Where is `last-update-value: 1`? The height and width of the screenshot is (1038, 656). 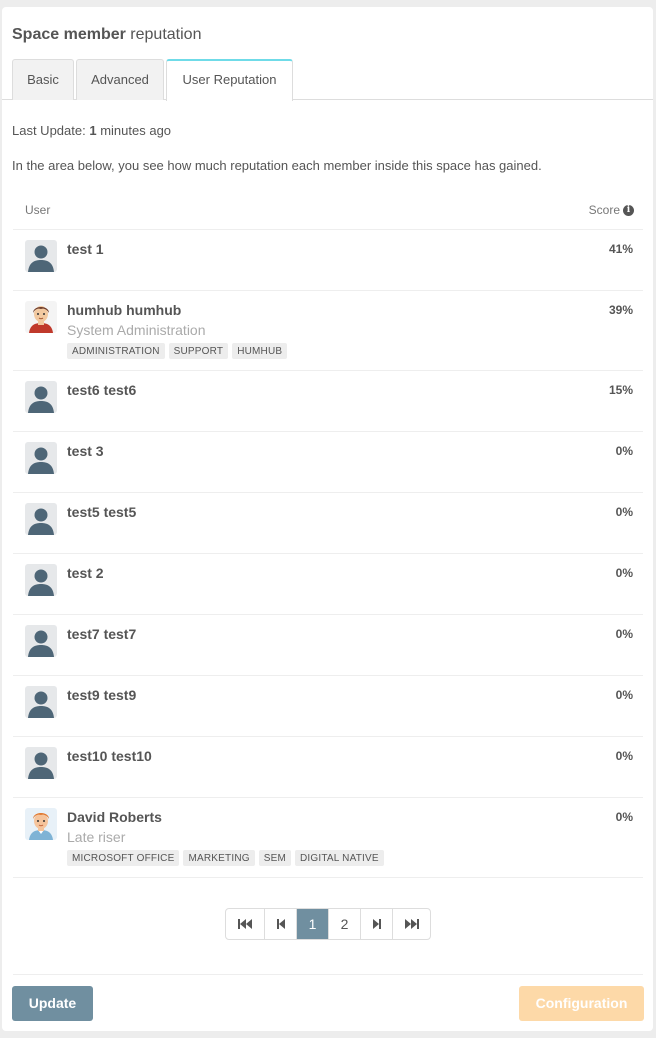 last-update-value: 1 is located at coordinates (93, 130).